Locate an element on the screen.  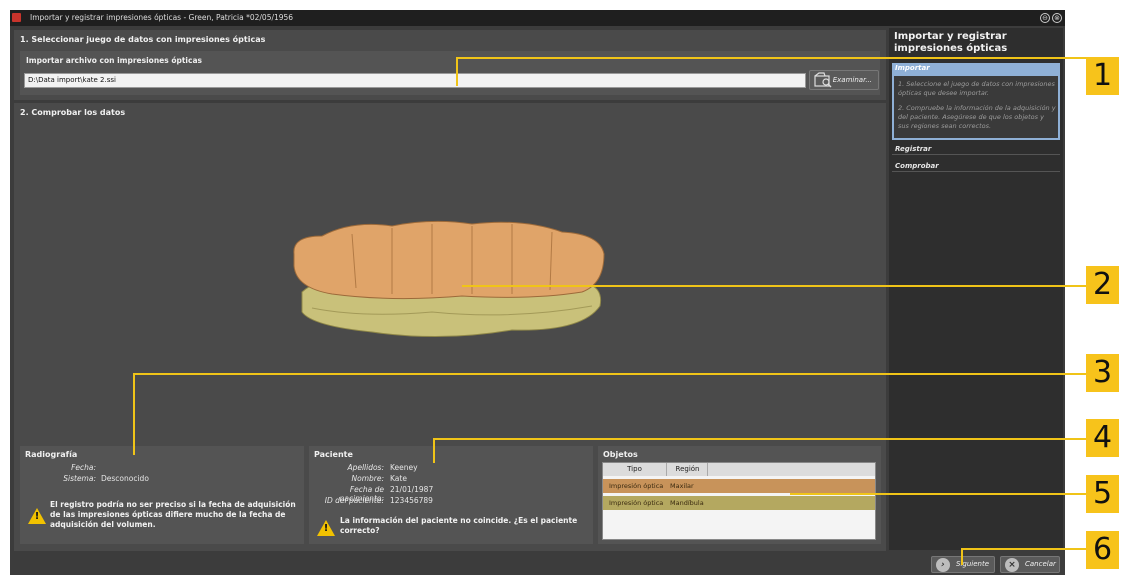
sidebar-step-importar: Importar is located at coordinates (976, 68).